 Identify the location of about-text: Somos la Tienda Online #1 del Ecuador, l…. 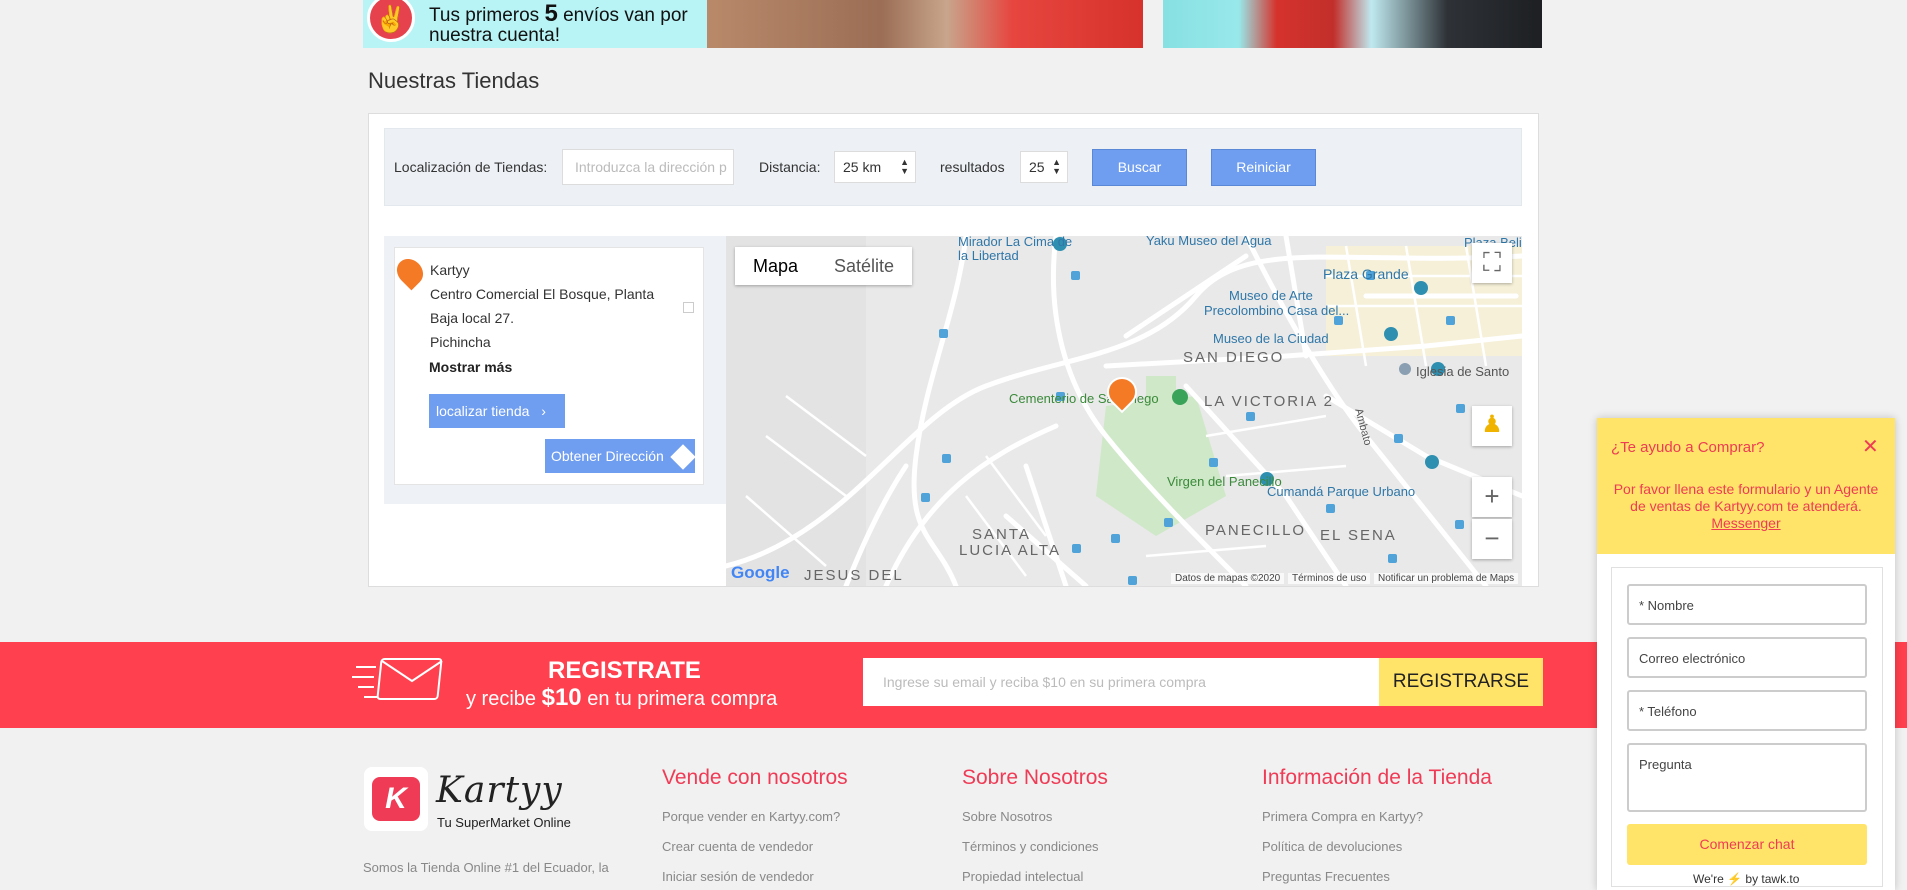
(486, 867).